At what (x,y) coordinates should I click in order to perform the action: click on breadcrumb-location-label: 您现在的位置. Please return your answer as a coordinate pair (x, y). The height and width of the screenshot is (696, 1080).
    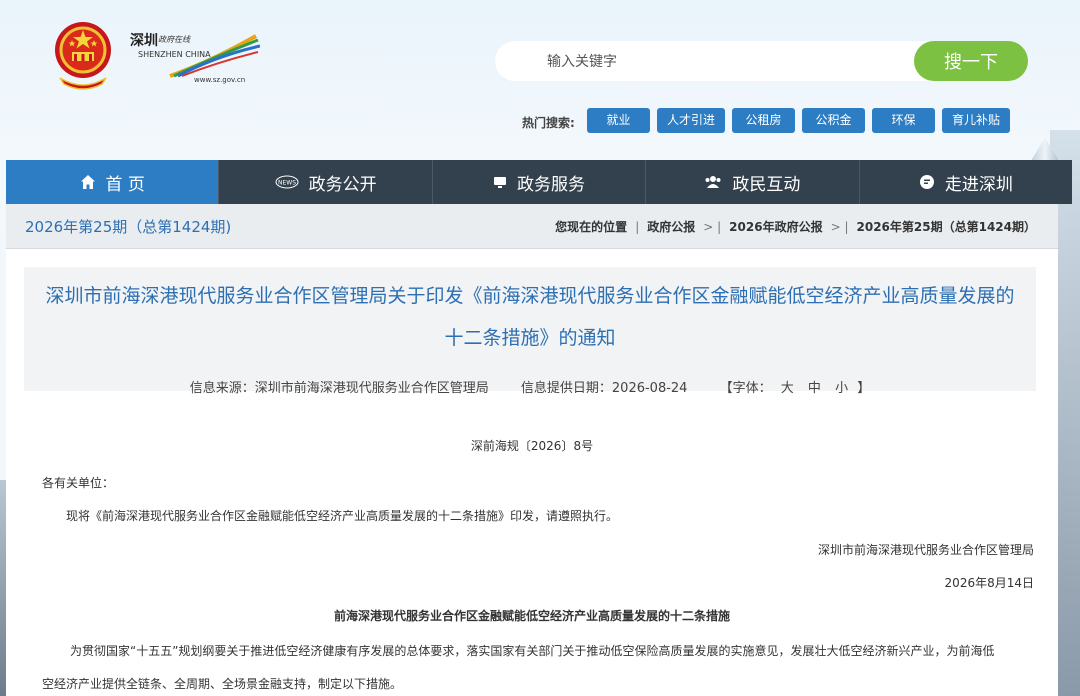
    Looking at the image, I should click on (591, 227).